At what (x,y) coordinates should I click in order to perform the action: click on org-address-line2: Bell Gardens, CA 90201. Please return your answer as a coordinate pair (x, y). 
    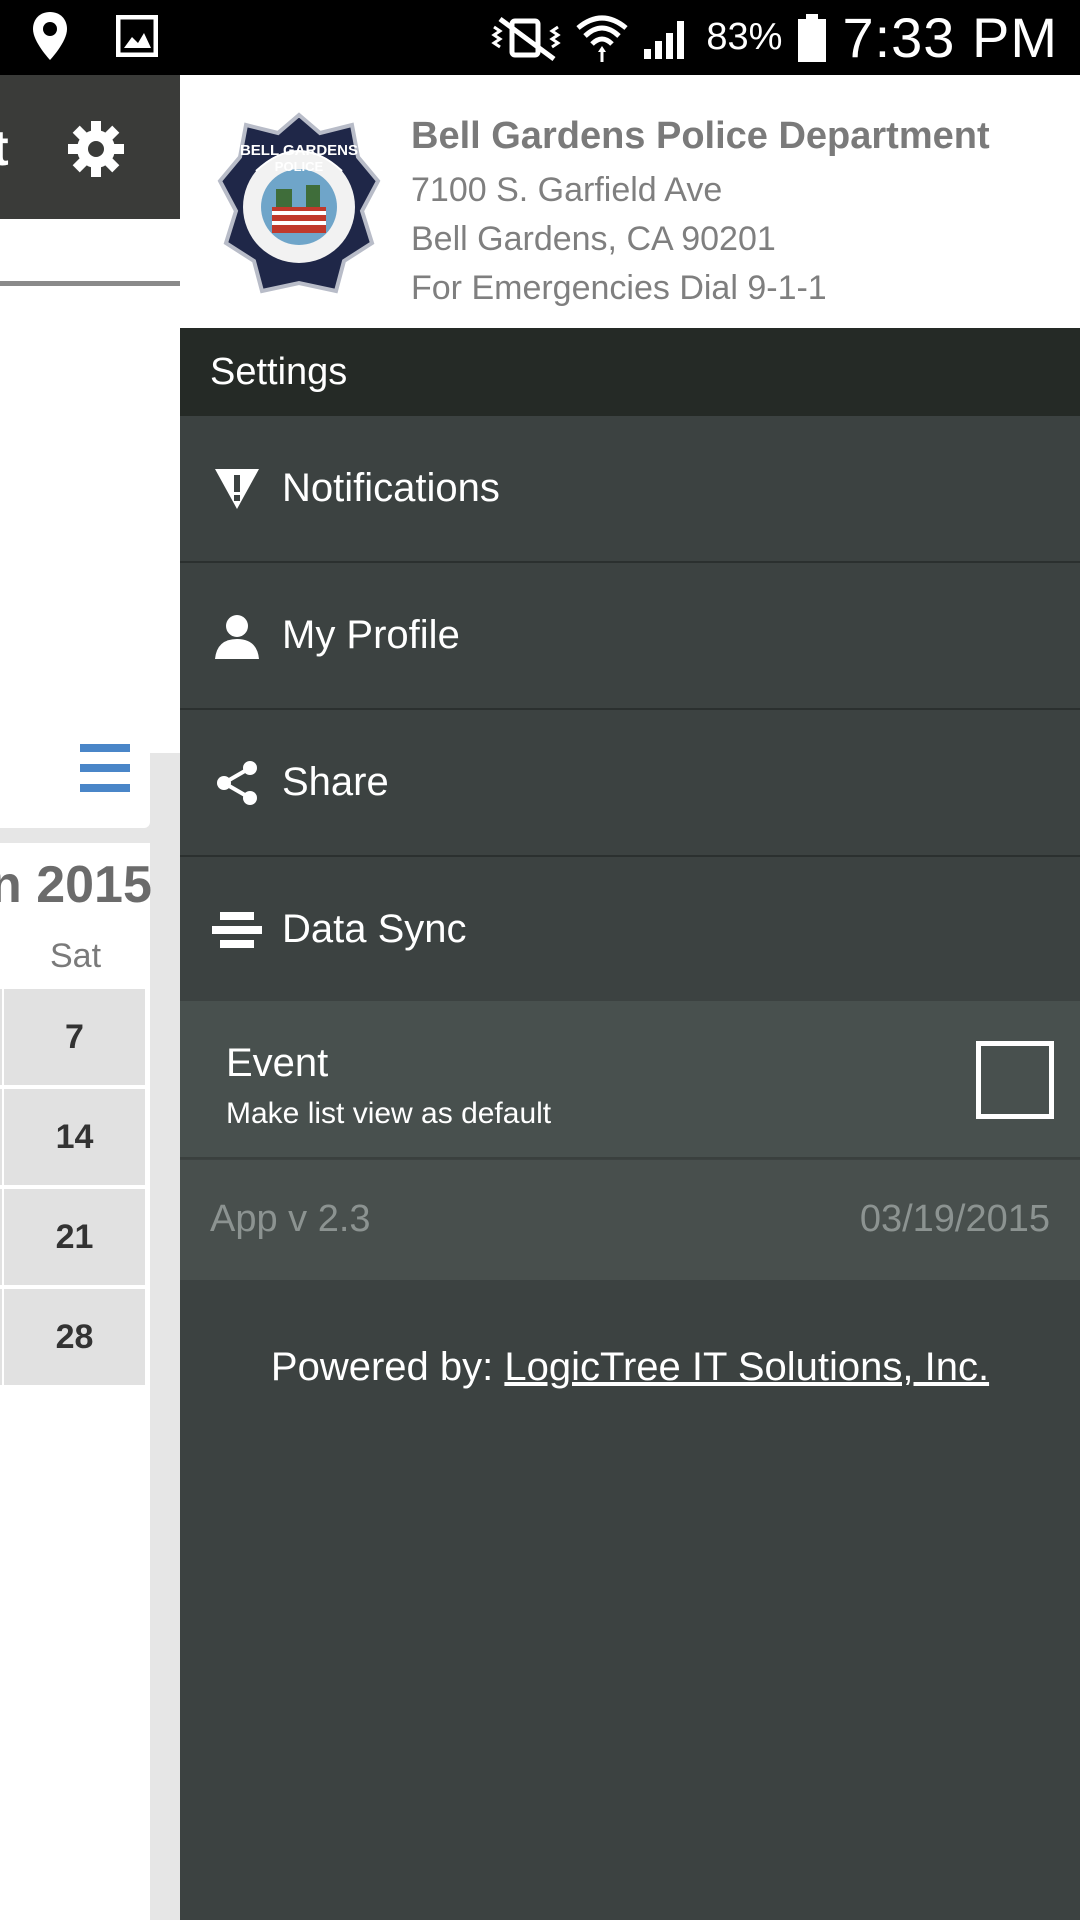
    Looking at the image, I should click on (593, 239).